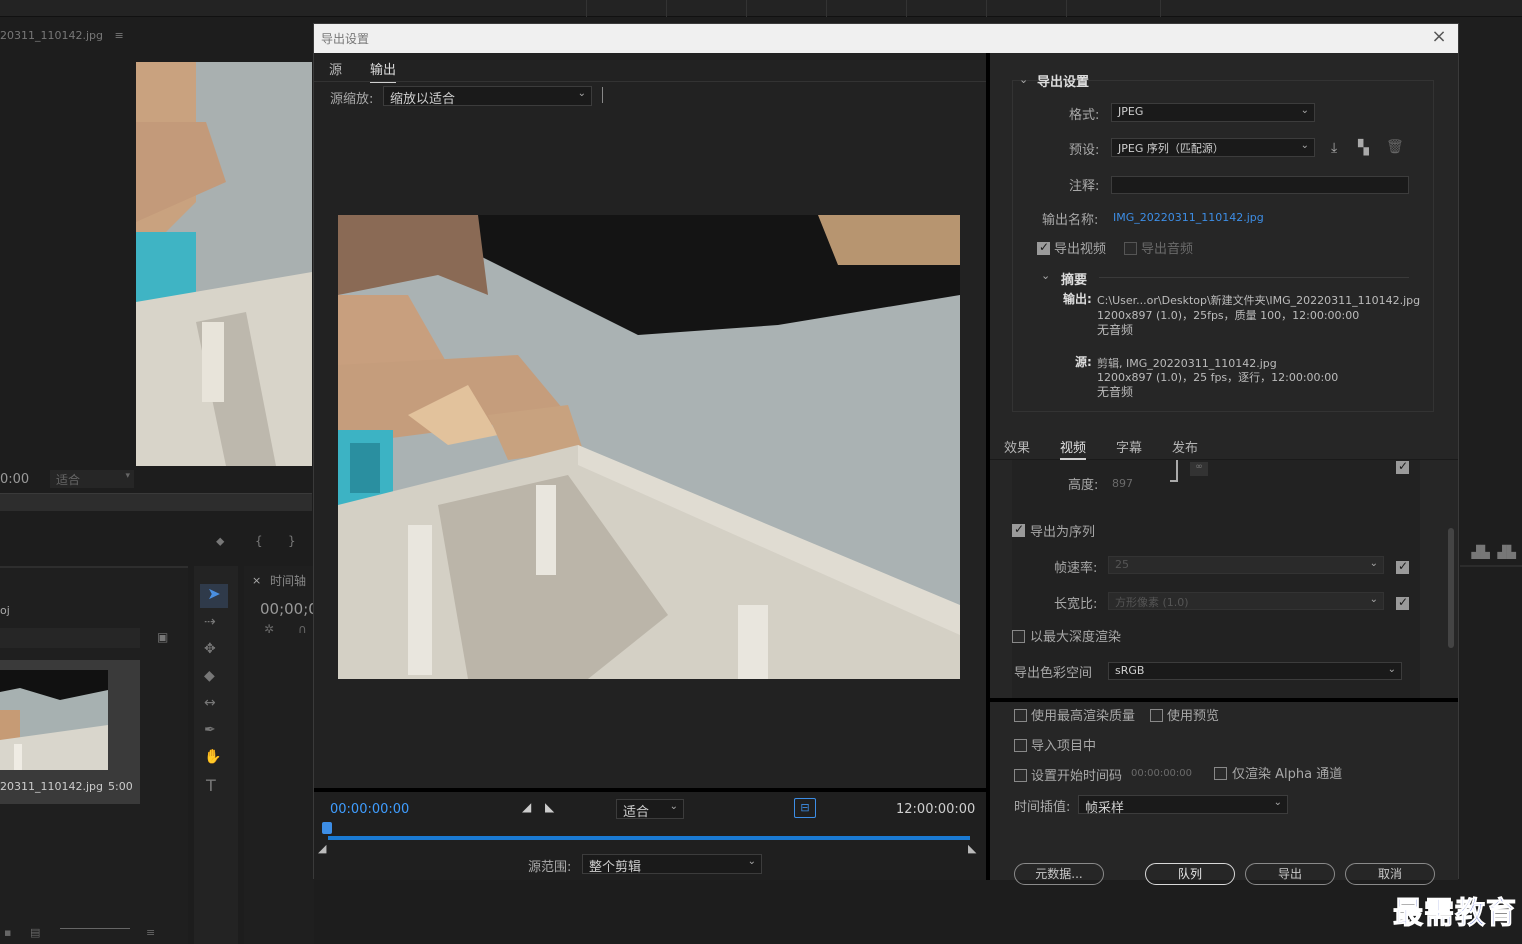  What do you see at coordinates (1161, 773) in the screenshot?
I see `start-tc-value: 00:00:00:00` at bounding box center [1161, 773].